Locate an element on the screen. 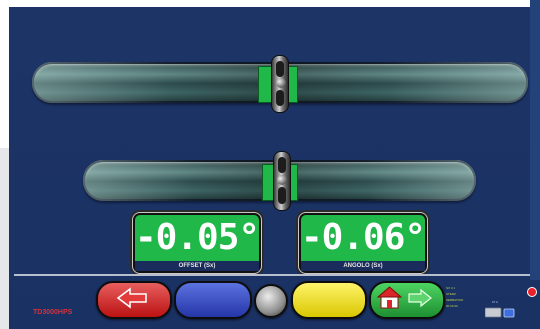  small-device-label: 97 A is located at coordinates (495, 302).